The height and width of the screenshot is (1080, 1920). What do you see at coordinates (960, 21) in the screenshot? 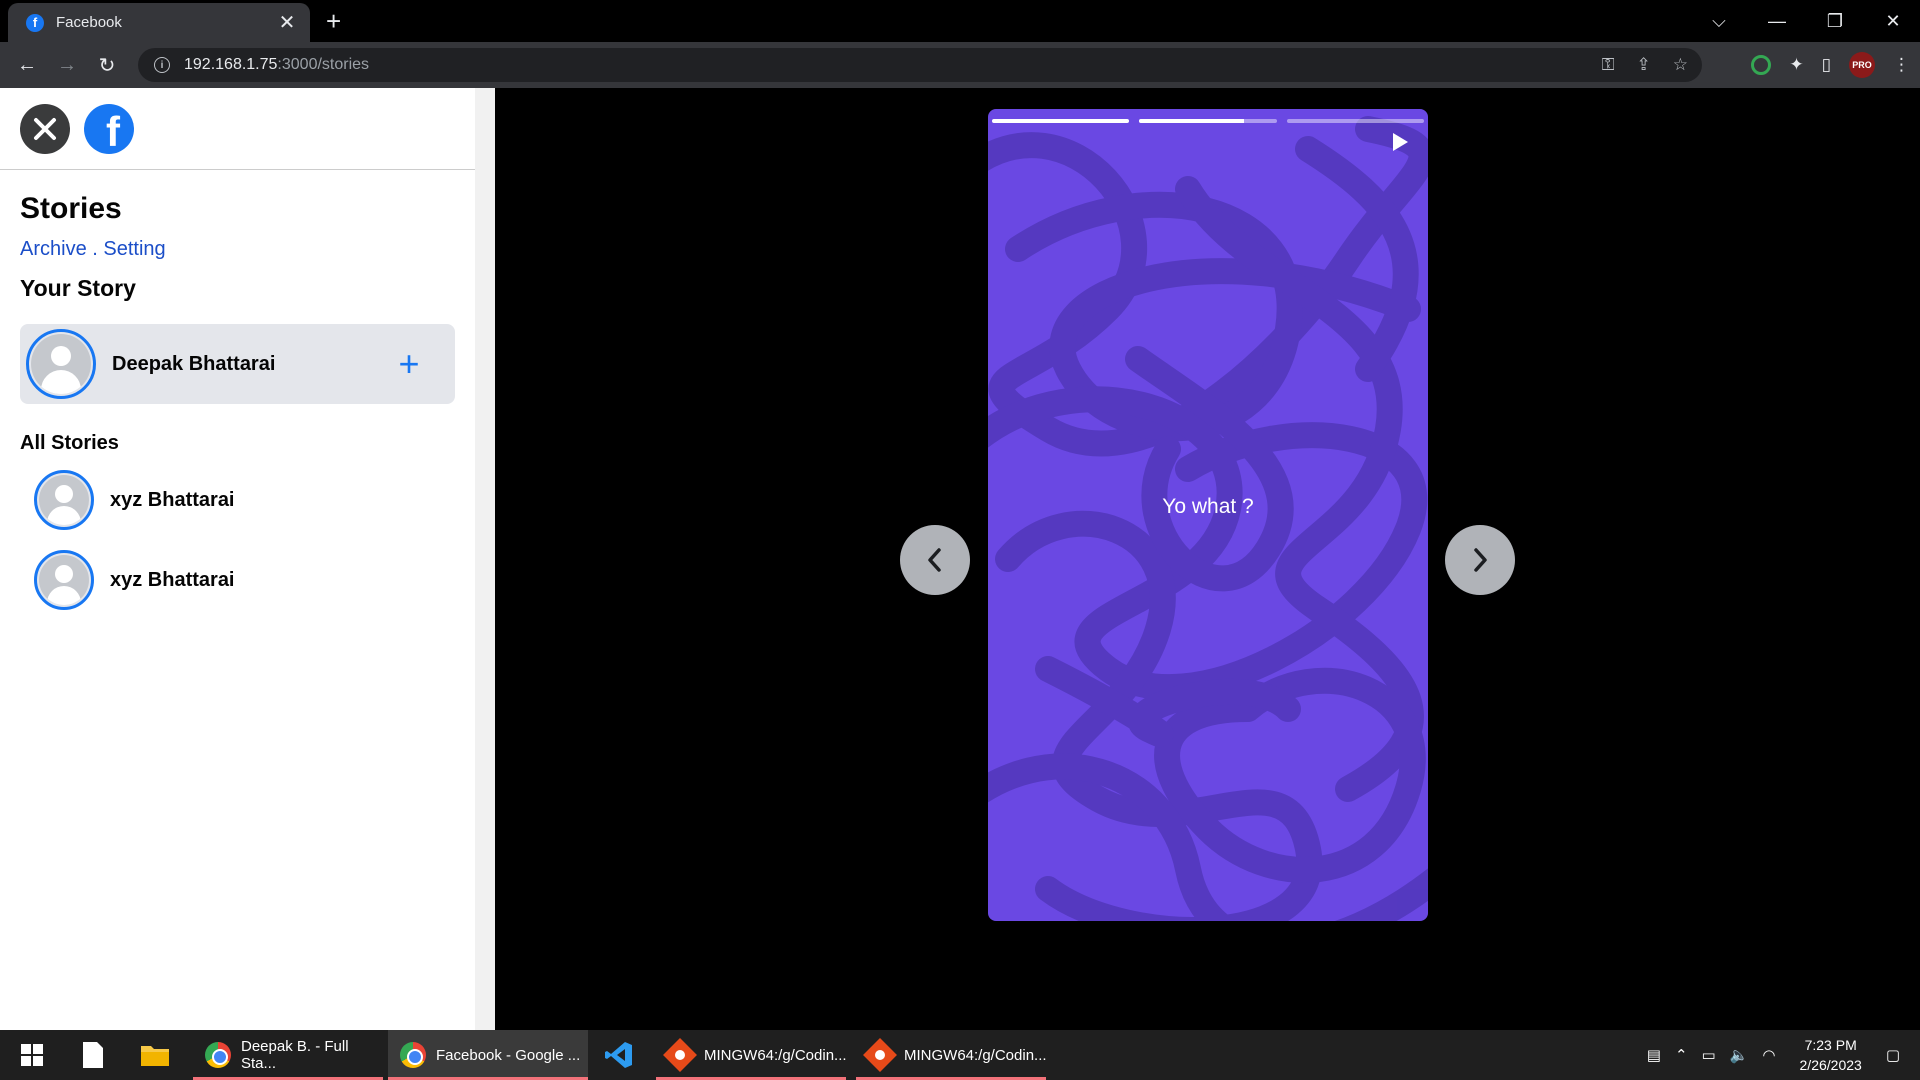
I see `browser-tab-strip: f Facebook ✕ + ⌵ — ❐ ✕` at bounding box center [960, 21].